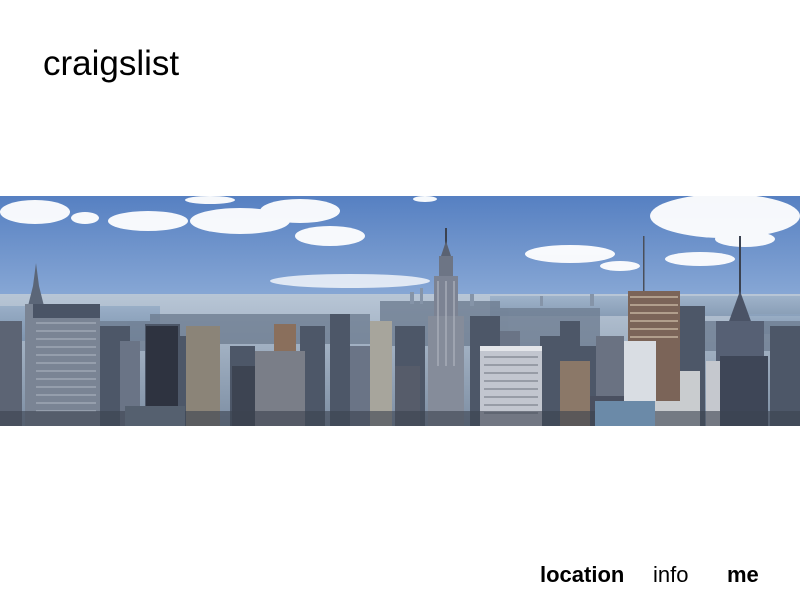 The height and width of the screenshot is (600, 800). I want to click on nav-me-link: me, so click(743, 575).